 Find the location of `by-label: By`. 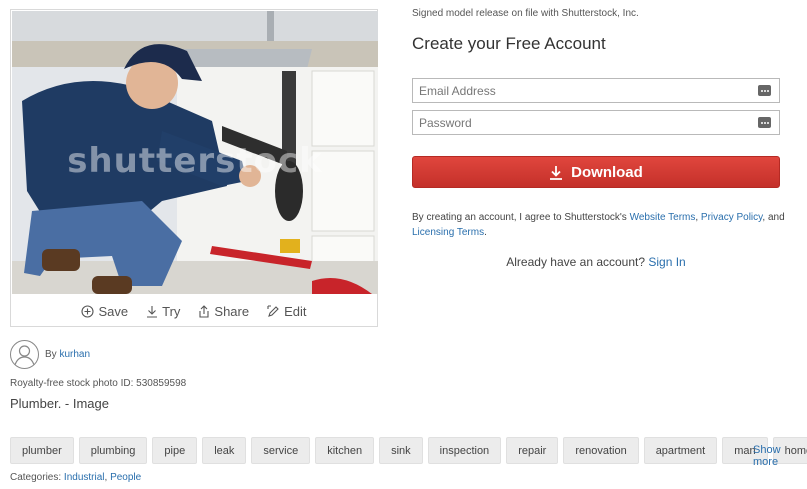

by-label: By is located at coordinates (51, 354).